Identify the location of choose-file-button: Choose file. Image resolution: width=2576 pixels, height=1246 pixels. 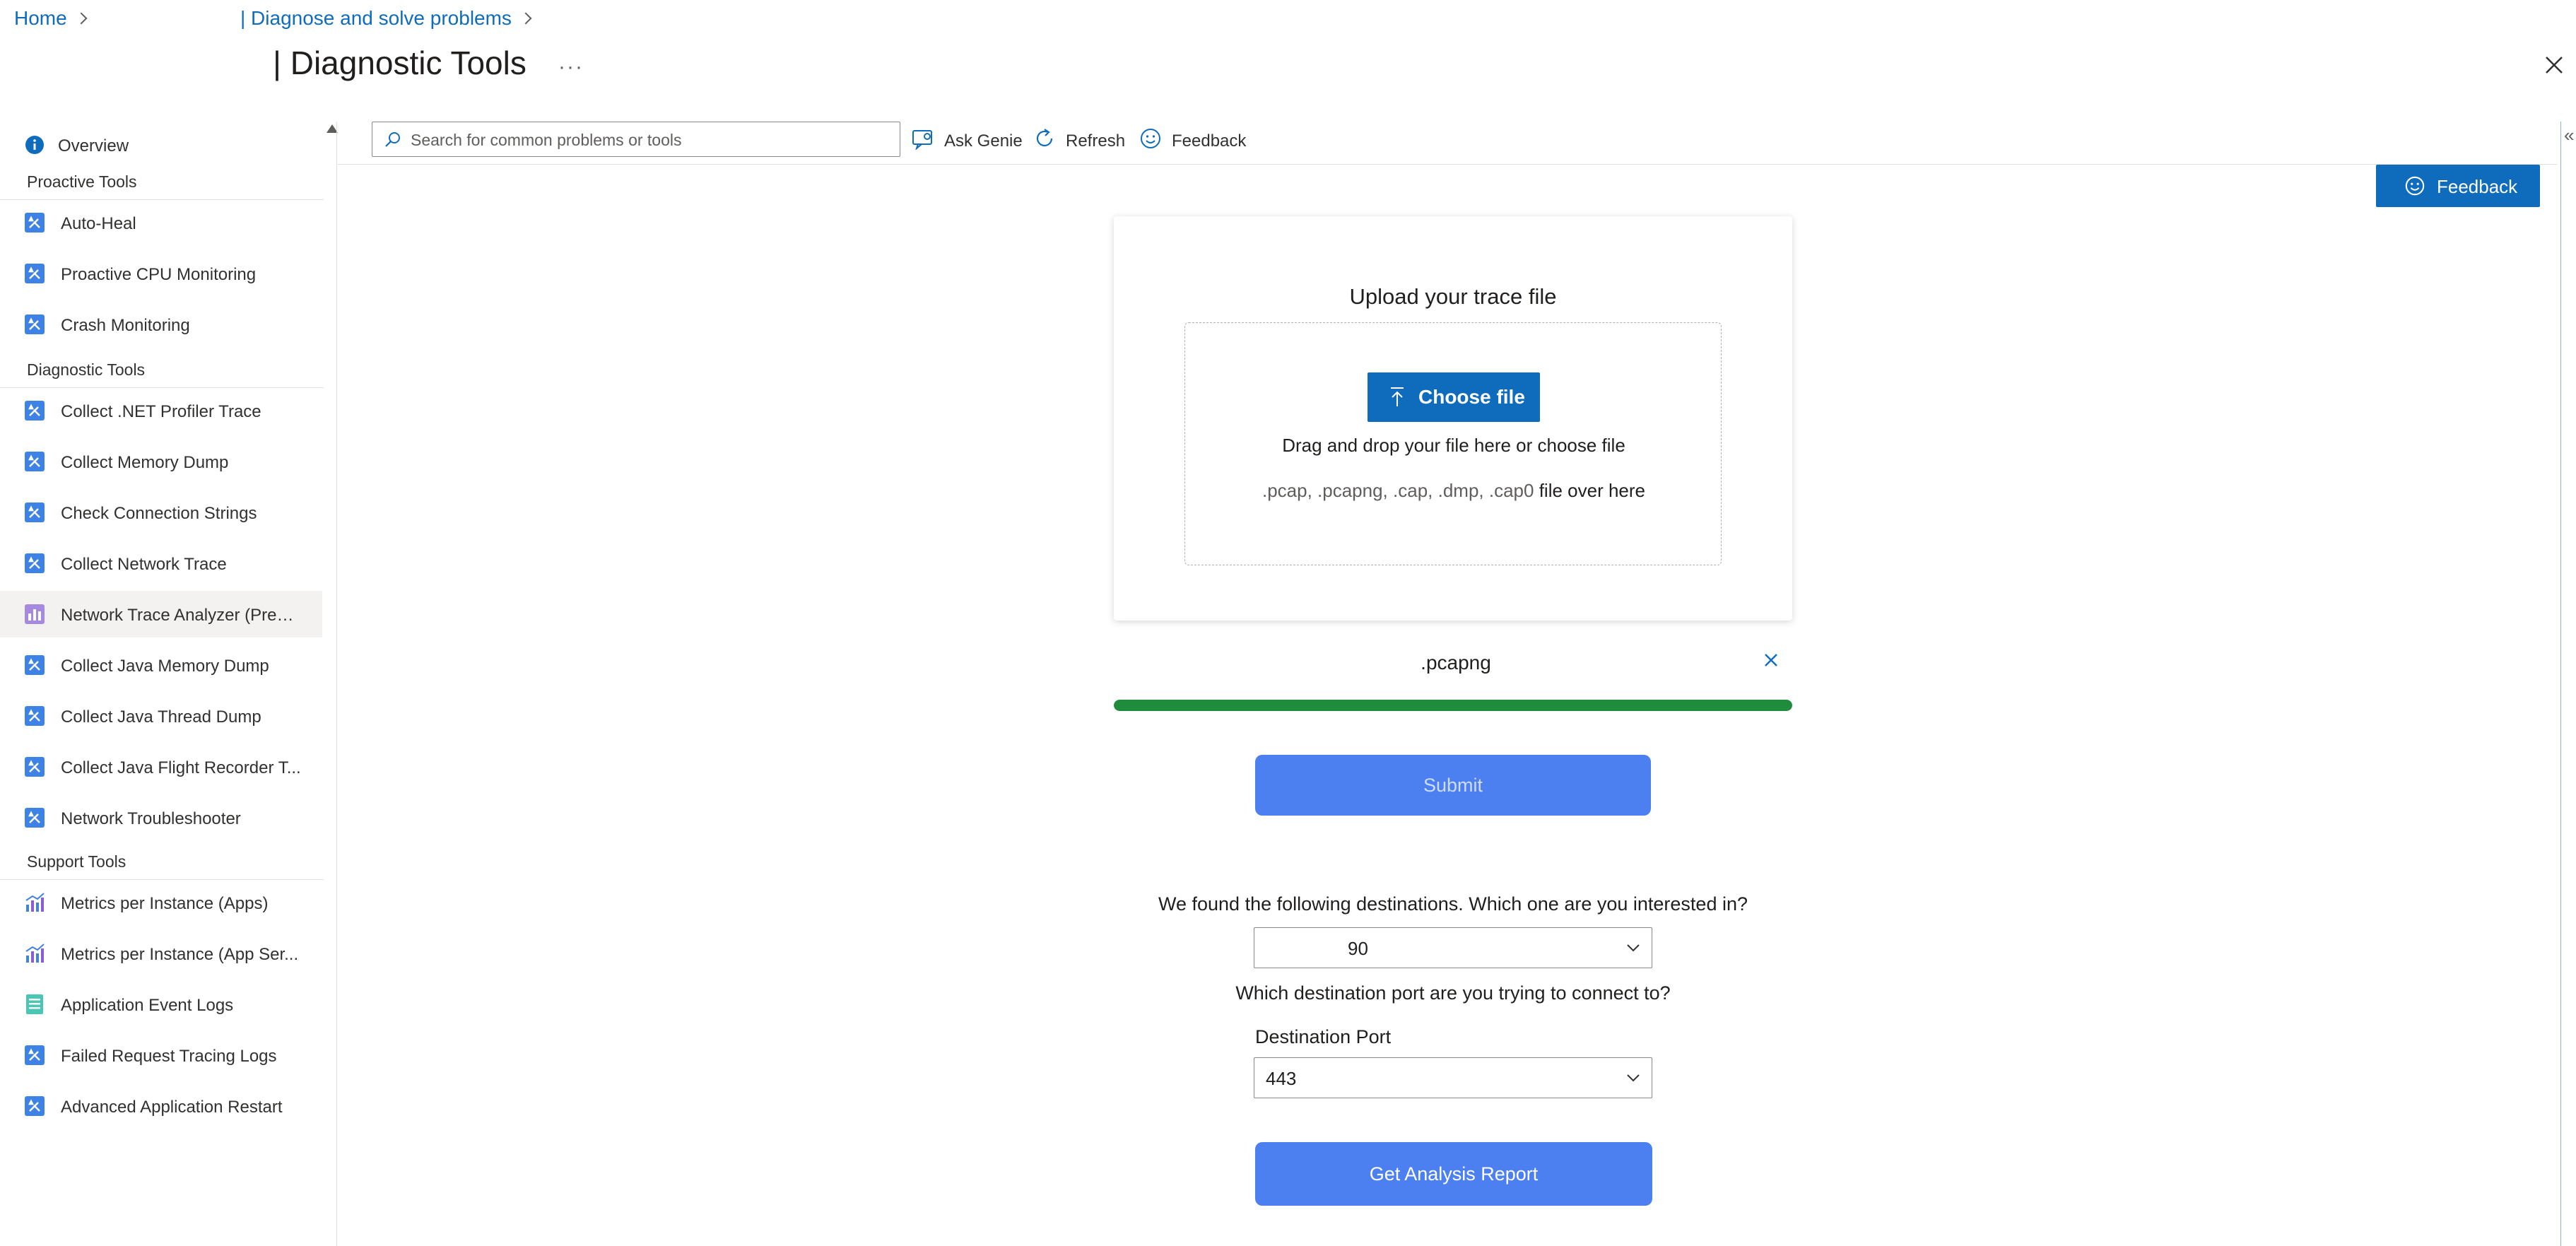
(1454, 397).